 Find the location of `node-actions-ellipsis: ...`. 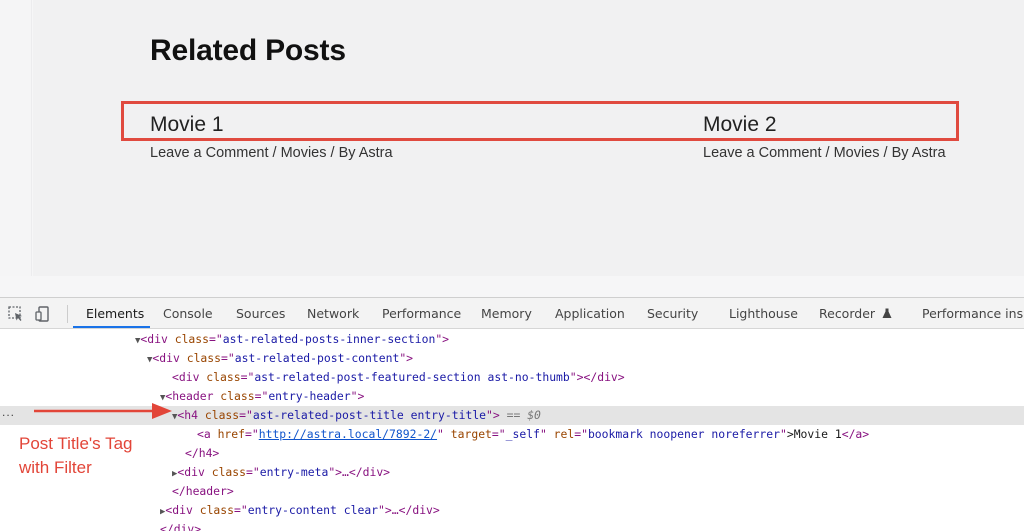

node-actions-ellipsis: ... is located at coordinates (8, 412).